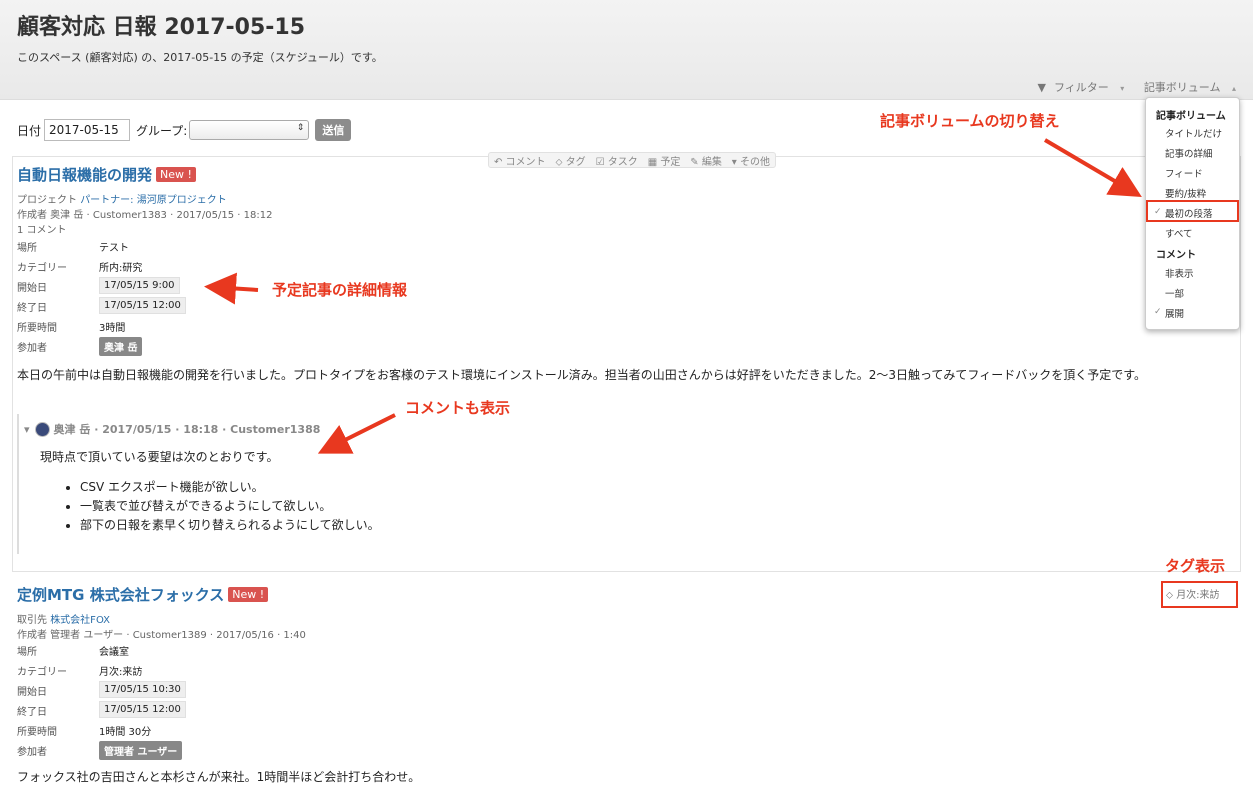  What do you see at coordinates (161, 27) in the screenshot?
I see `page-title: 顧客対応 日報 2017-05-15` at bounding box center [161, 27].